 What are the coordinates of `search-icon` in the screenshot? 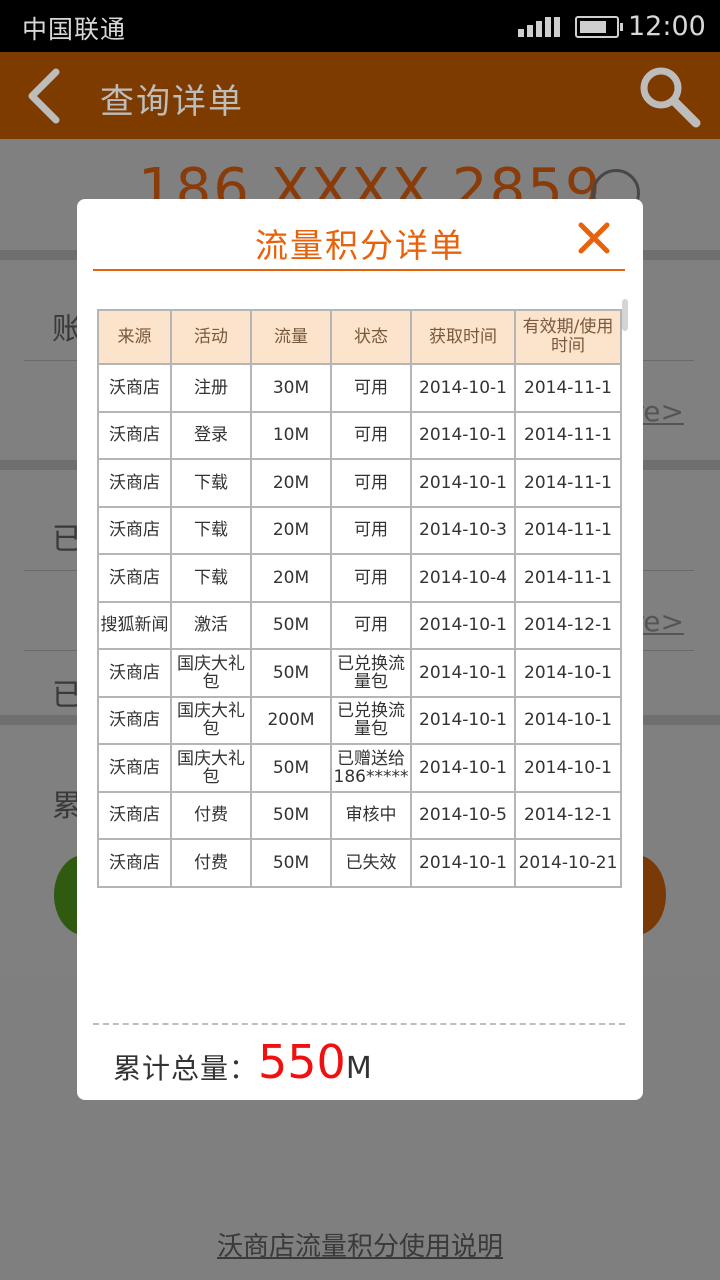 It's located at (669, 97).